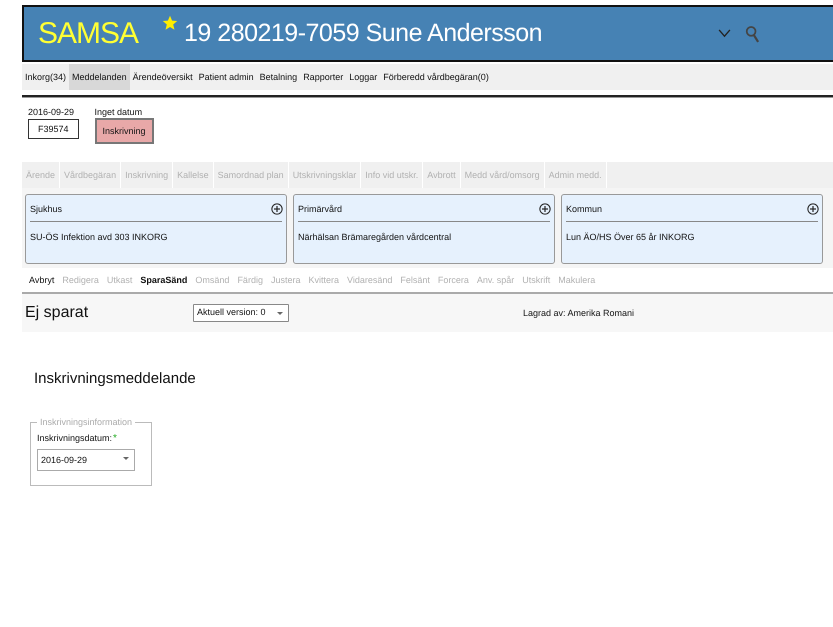  I want to click on date-select: 2016-09-29, so click(86, 460).